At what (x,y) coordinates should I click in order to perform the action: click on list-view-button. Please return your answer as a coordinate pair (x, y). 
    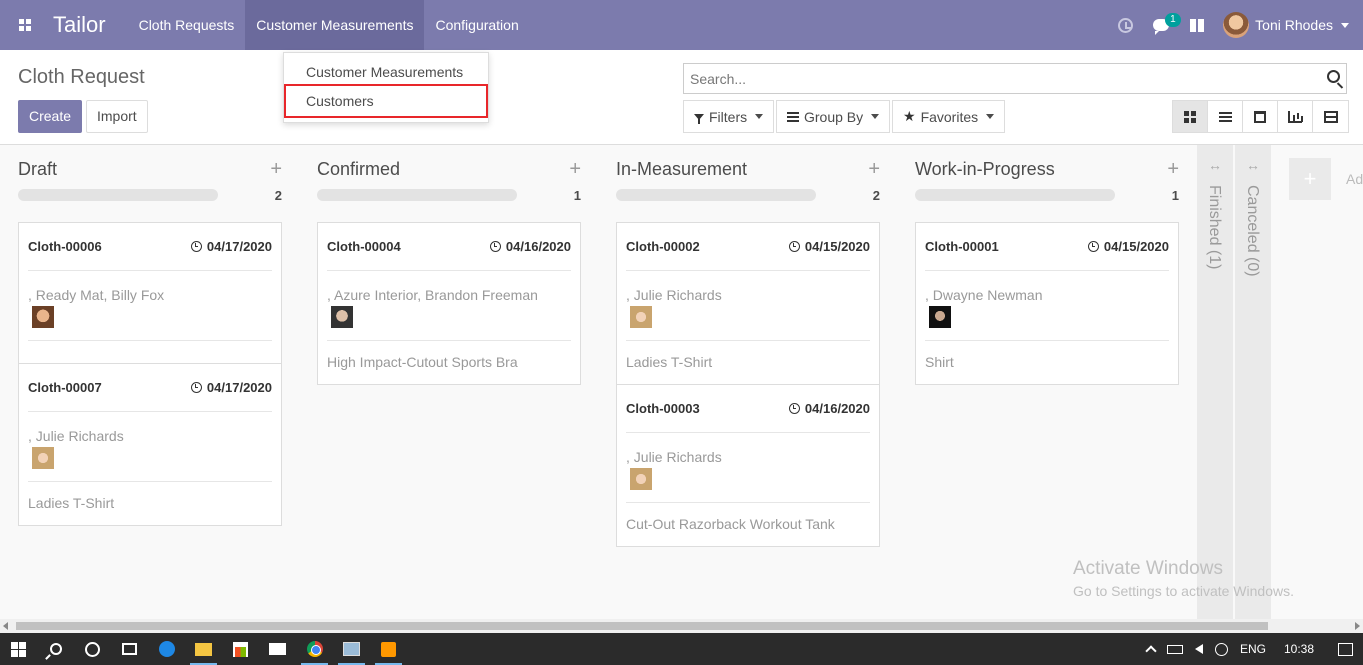
    Looking at the image, I should click on (1225, 116).